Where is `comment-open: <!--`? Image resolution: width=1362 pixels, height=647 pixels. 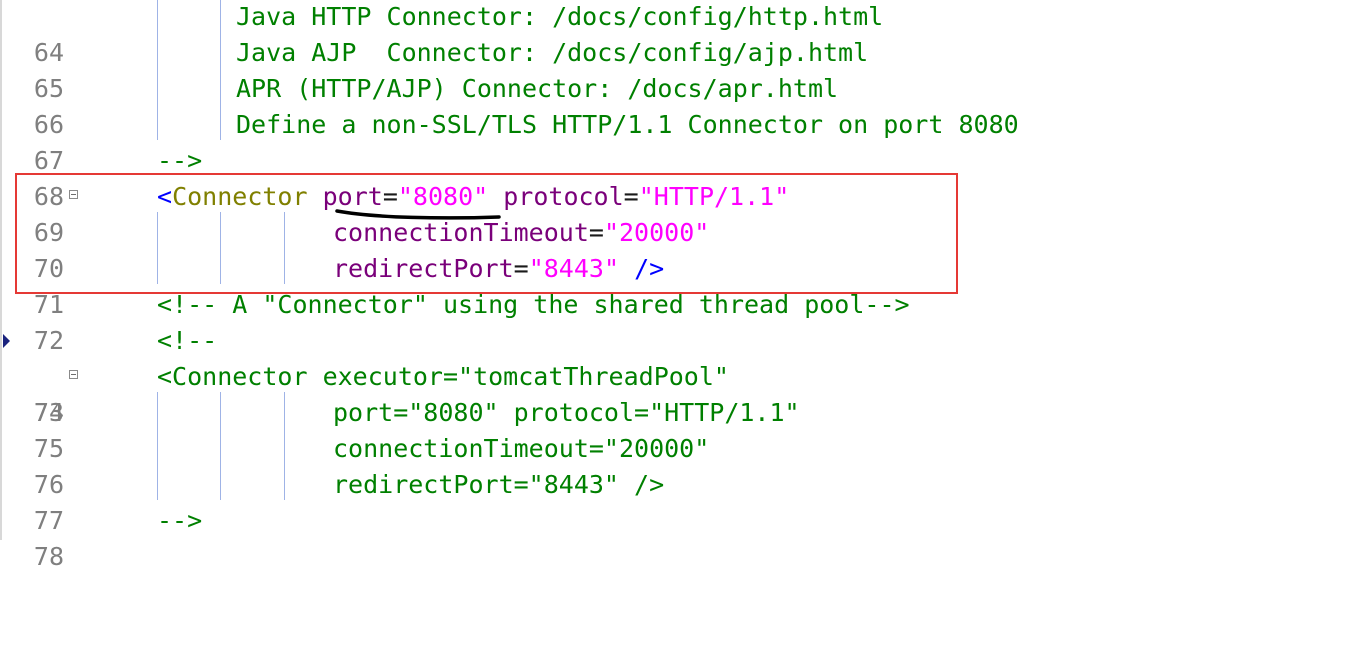
comment-open: <!-- is located at coordinates (187, 340).